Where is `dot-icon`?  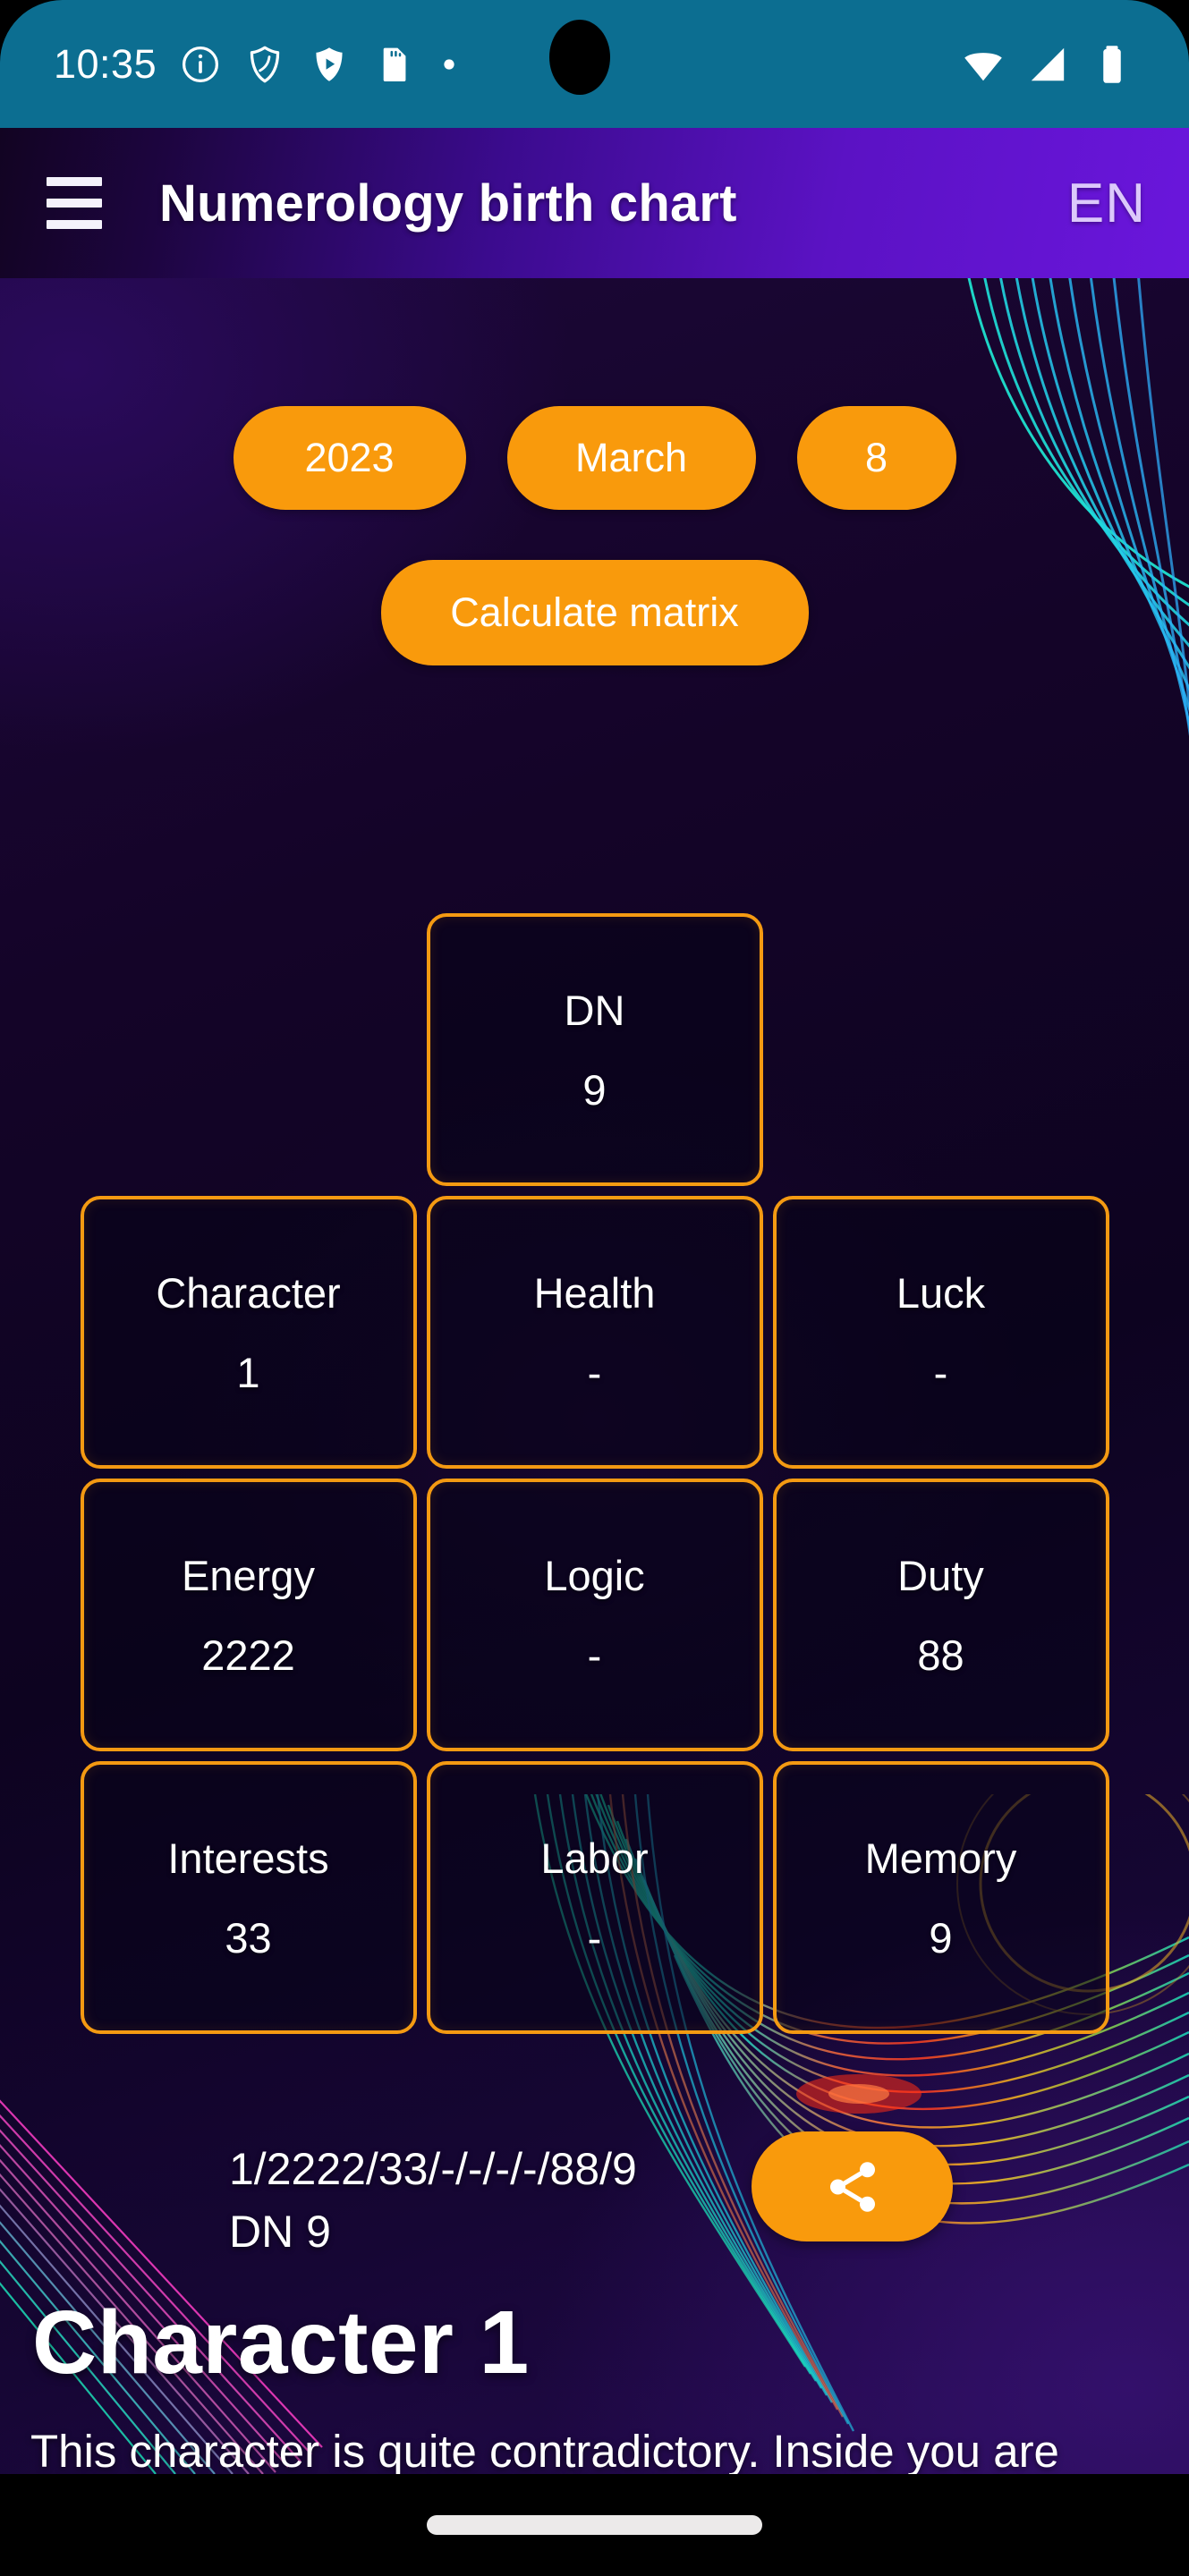 dot-icon is located at coordinates (449, 64).